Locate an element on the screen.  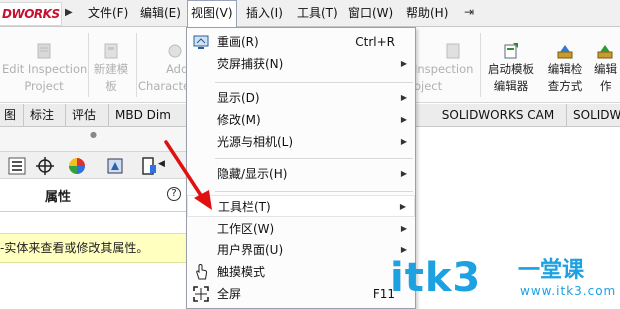
label-line1: 编辑 is located at coordinates (605, 69).